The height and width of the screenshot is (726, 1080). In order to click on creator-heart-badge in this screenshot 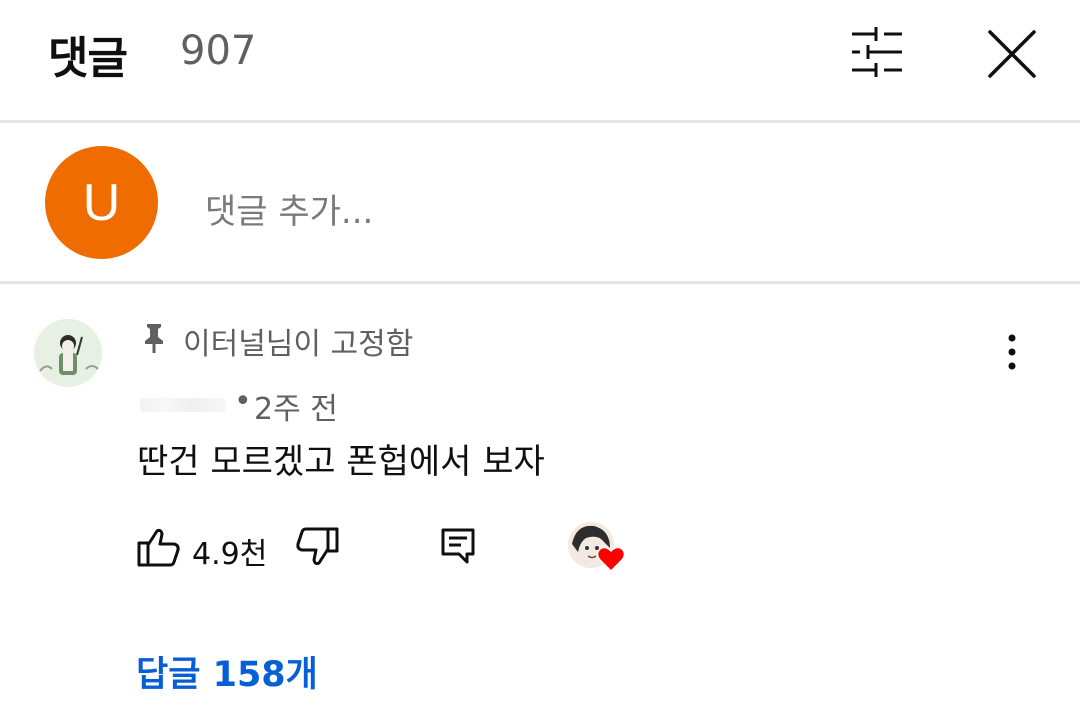, I will do `click(598, 549)`.